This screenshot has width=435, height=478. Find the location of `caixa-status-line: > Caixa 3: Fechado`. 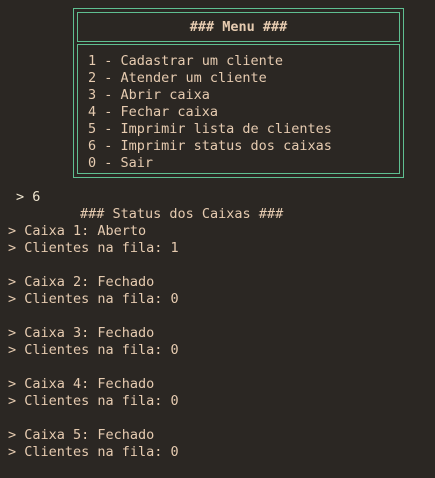

caixa-status-line: > Caixa 3: Fechado is located at coordinates (81, 333).